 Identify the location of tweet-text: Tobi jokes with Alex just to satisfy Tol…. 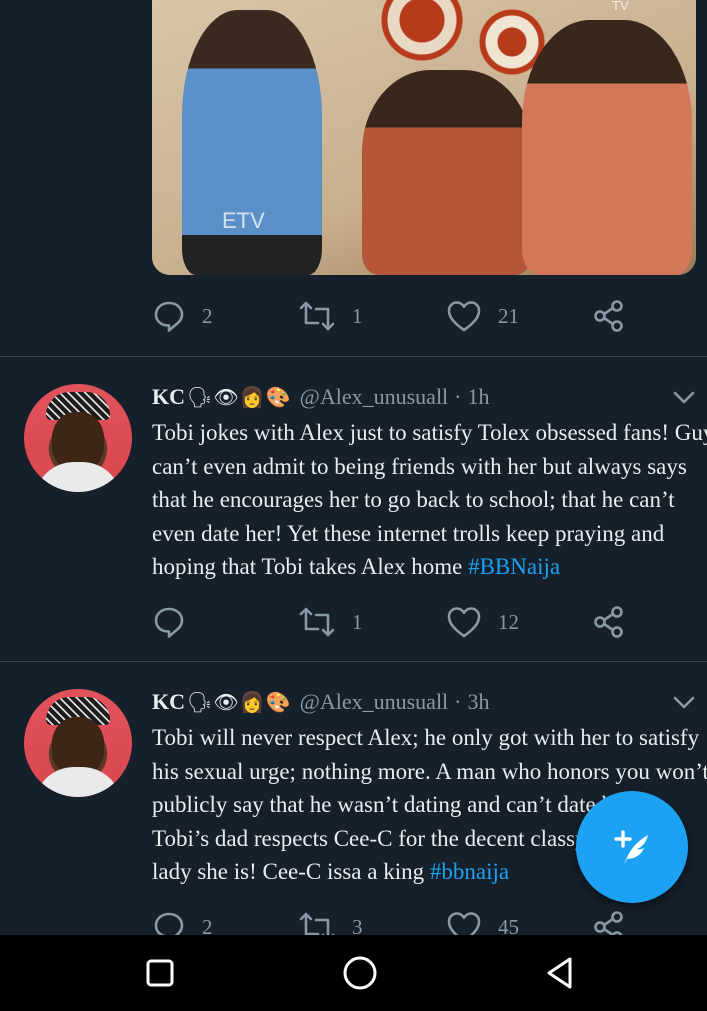
(429, 499).